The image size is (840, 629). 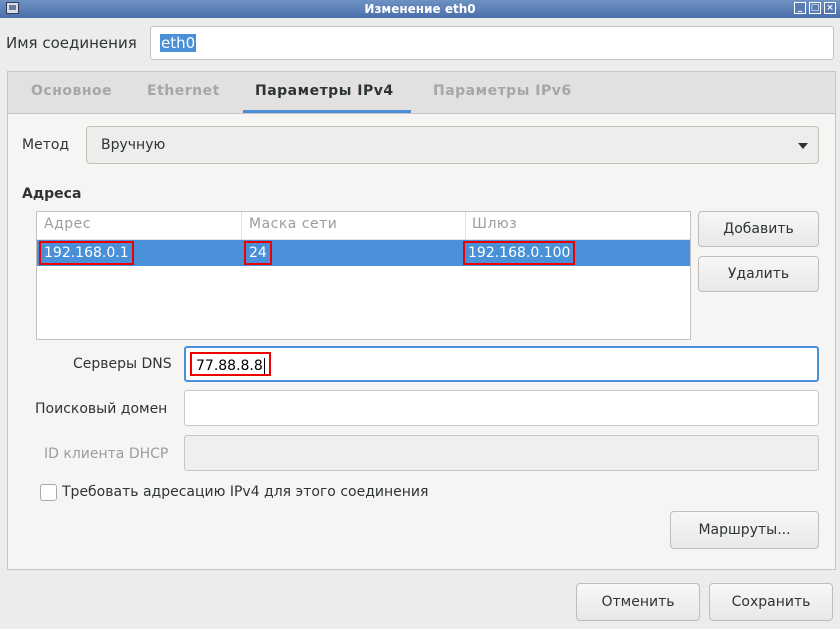 What do you see at coordinates (771, 602) in the screenshot?
I see `save-button: Сохранить` at bounding box center [771, 602].